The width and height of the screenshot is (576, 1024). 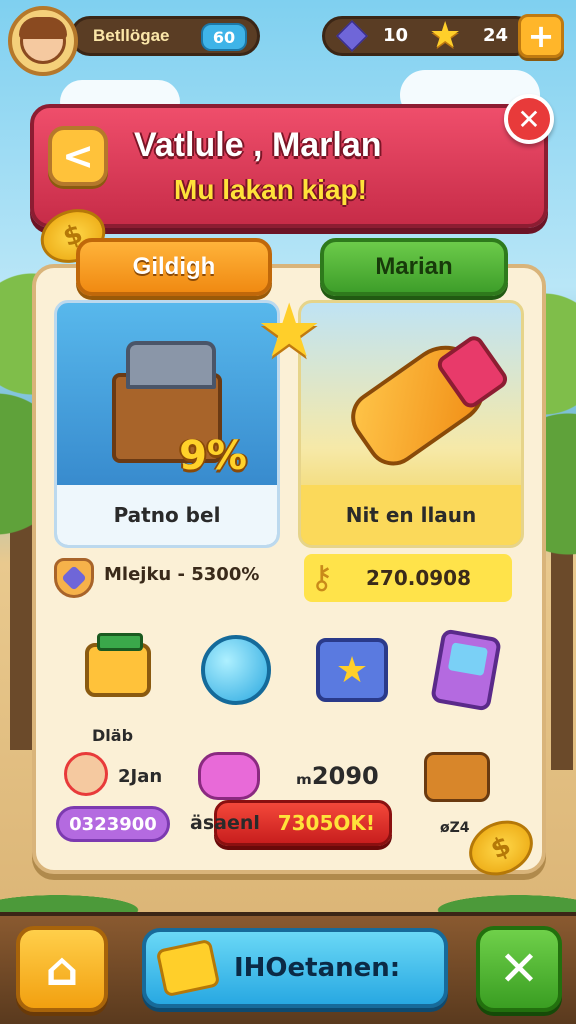 I want to click on card-label: Nit en llaun, so click(x=411, y=515).